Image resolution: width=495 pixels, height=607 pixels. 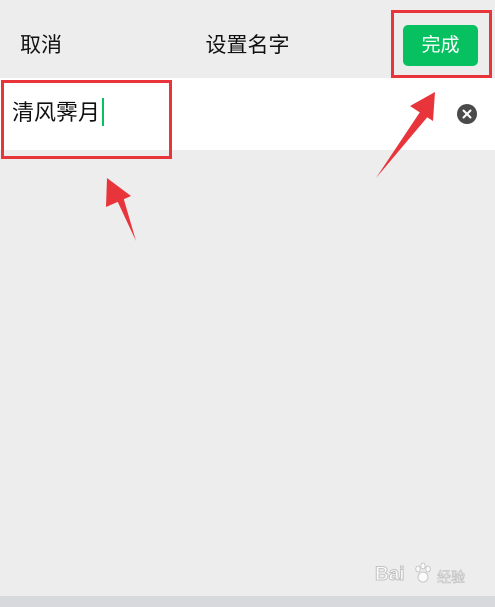 I want to click on watermark-brand-text: Bai, so click(x=390, y=575).